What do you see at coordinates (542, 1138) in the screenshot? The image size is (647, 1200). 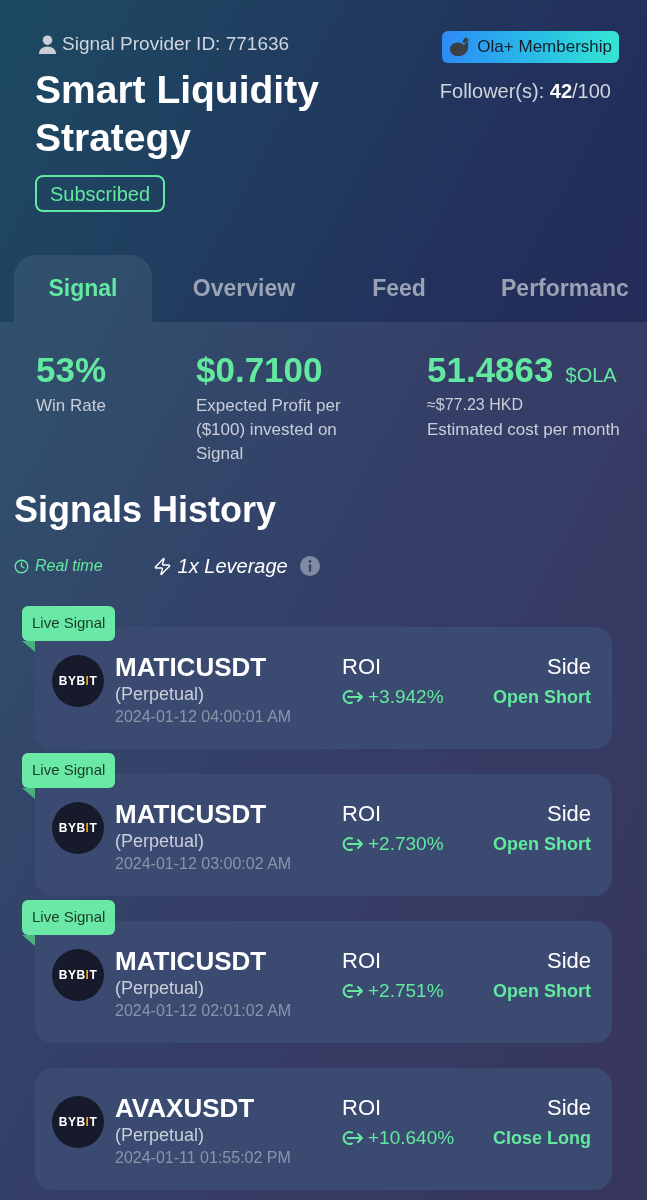 I see `side-value: Close Long` at bounding box center [542, 1138].